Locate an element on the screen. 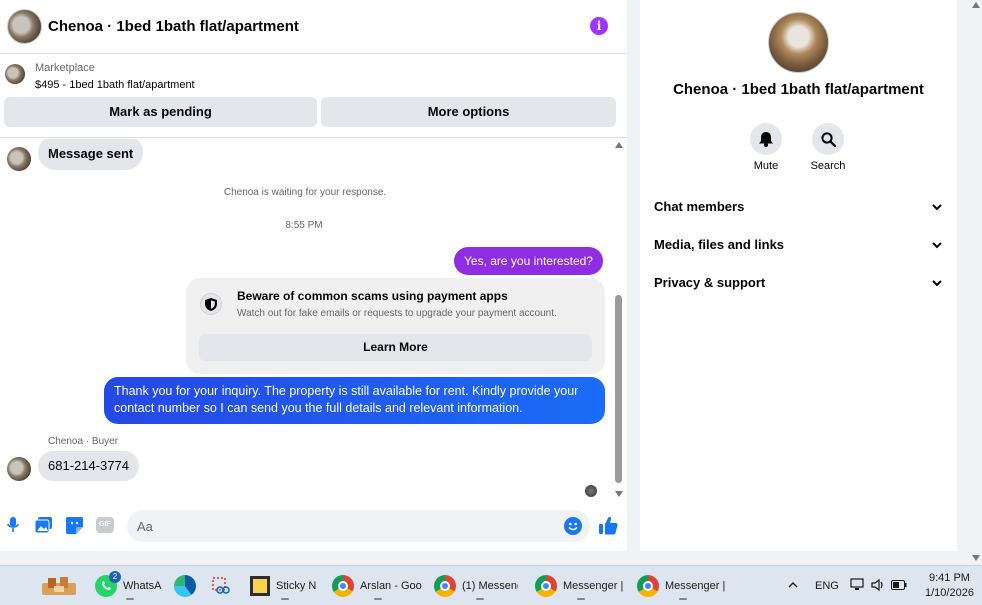 This screenshot has width=982, height=605. privacy-support-section: Privacy & support is located at coordinates (798, 283).